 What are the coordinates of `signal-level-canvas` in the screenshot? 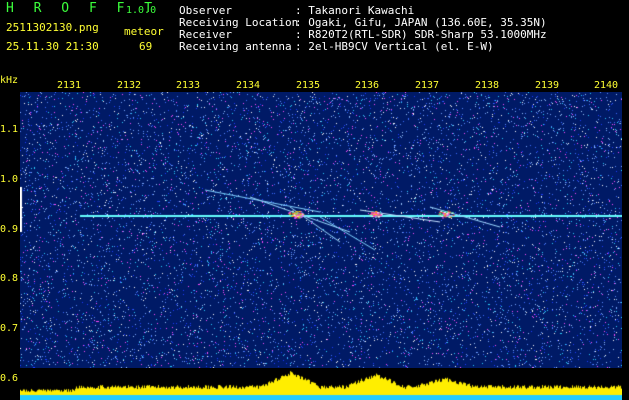 It's located at (321, 384).